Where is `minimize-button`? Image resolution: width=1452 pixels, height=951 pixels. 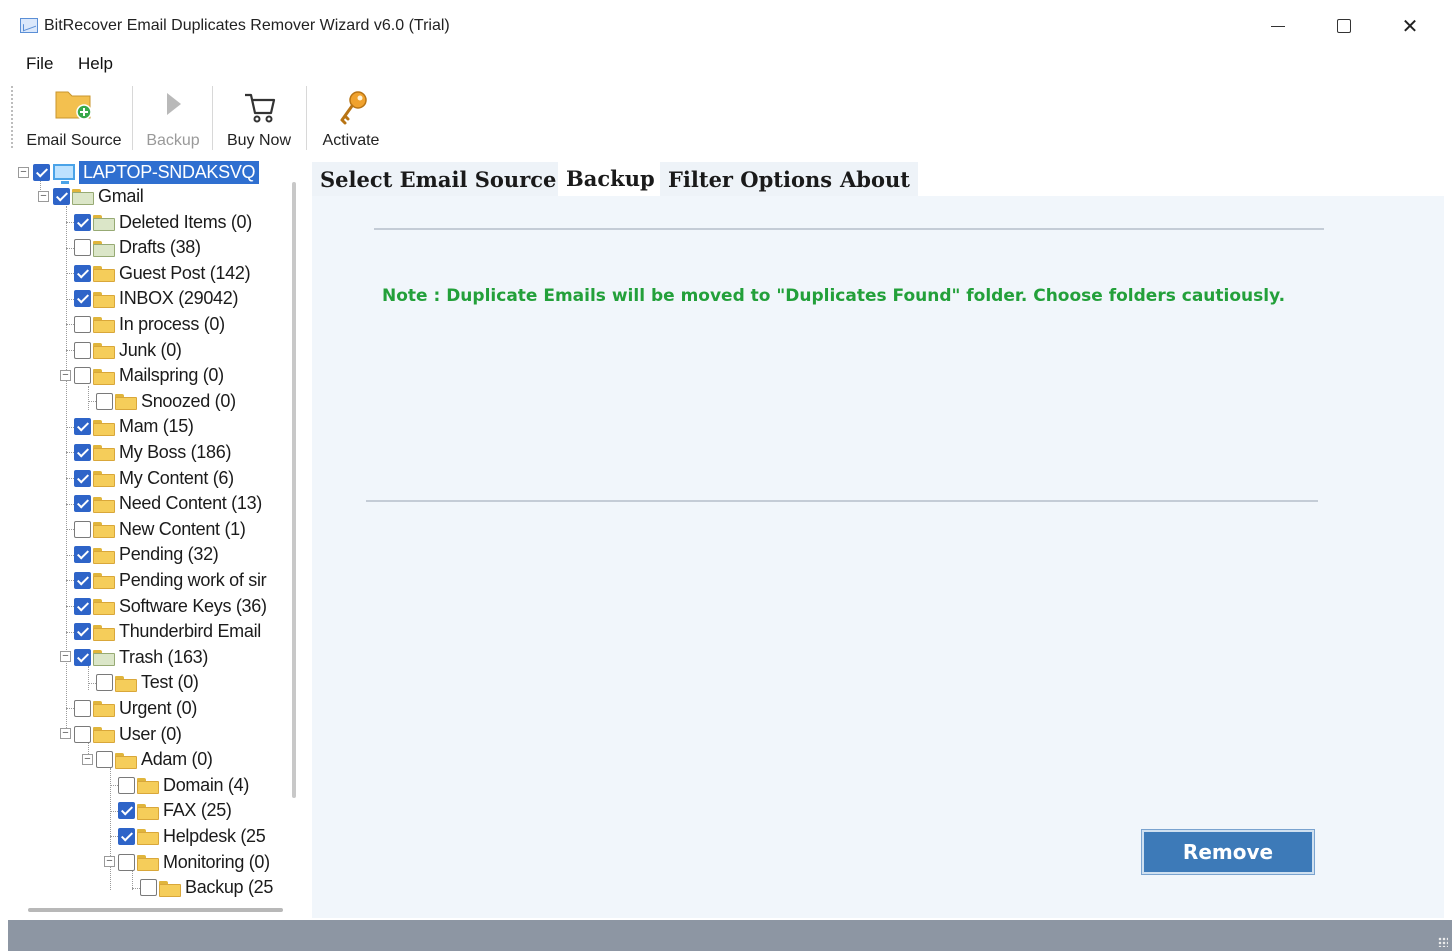
minimize-button is located at coordinates (1278, 26).